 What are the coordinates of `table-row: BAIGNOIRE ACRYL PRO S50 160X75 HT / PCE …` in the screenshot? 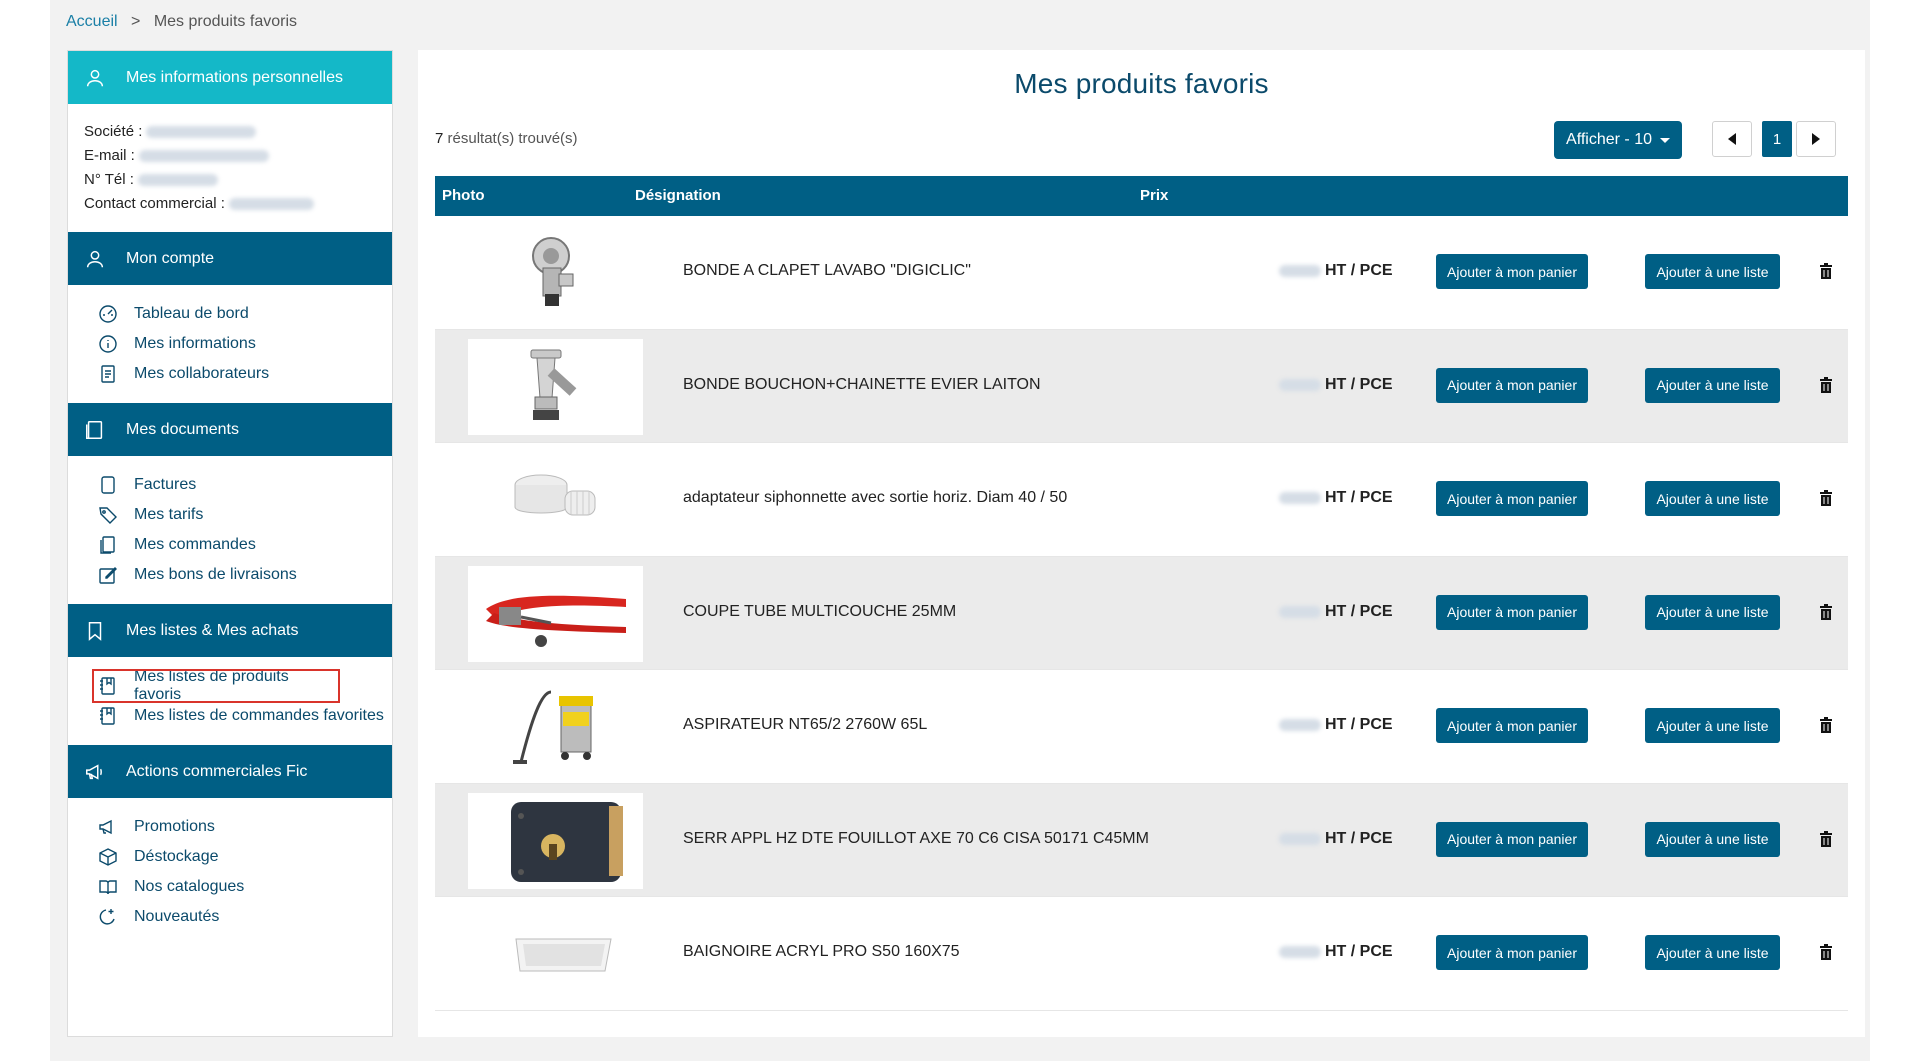 It's located at (1141, 954).